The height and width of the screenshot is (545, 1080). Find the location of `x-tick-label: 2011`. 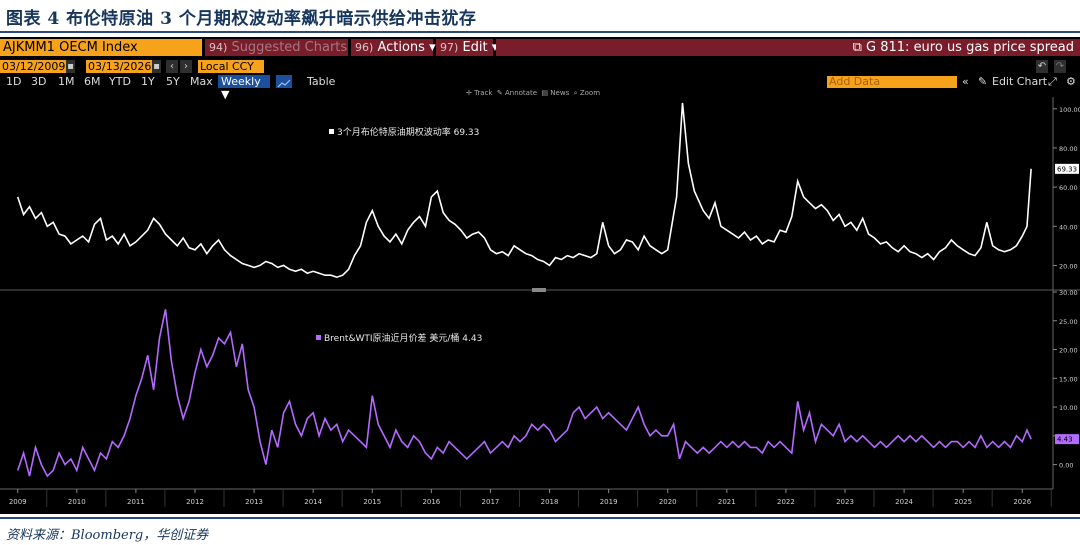

x-tick-label: 2011 is located at coordinates (136, 502).